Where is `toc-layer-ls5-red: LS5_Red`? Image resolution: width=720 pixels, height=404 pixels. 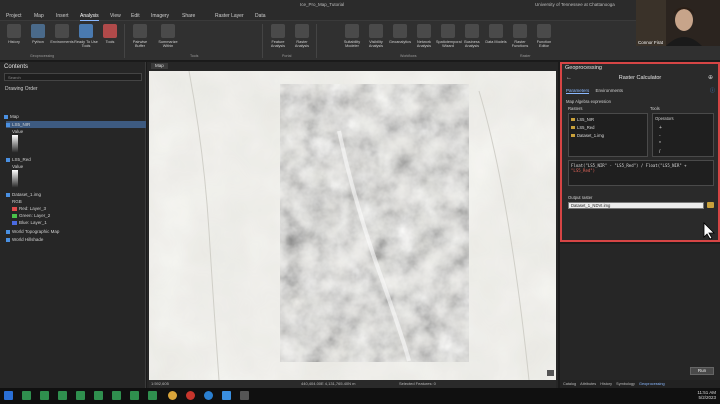
toc-layer-ls5-red: LS5_Red is located at coordinates (18, 159).